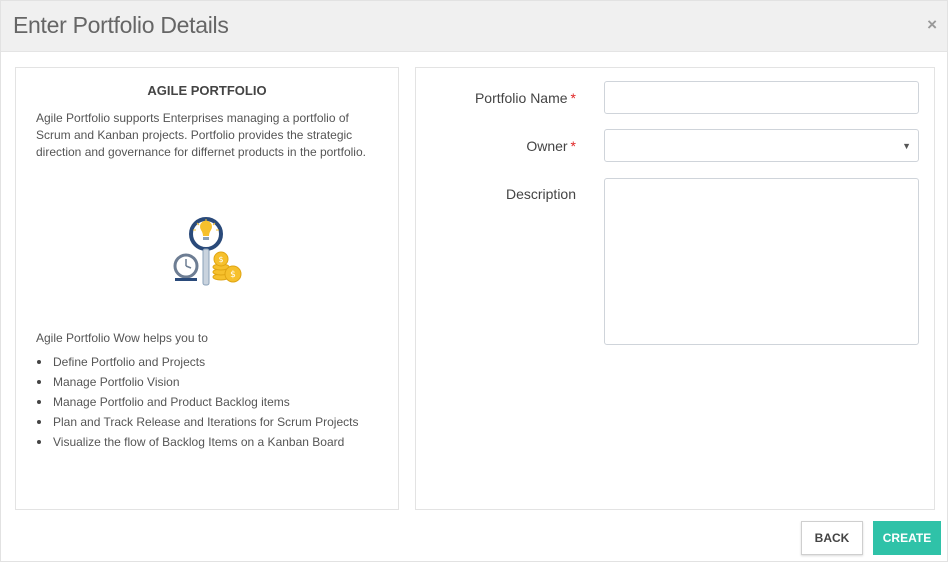 This screenshot has height=562, width=948. Describe the element at coordinates (832, 538) in the screenshot. I see `back-button: BACK` at that location.